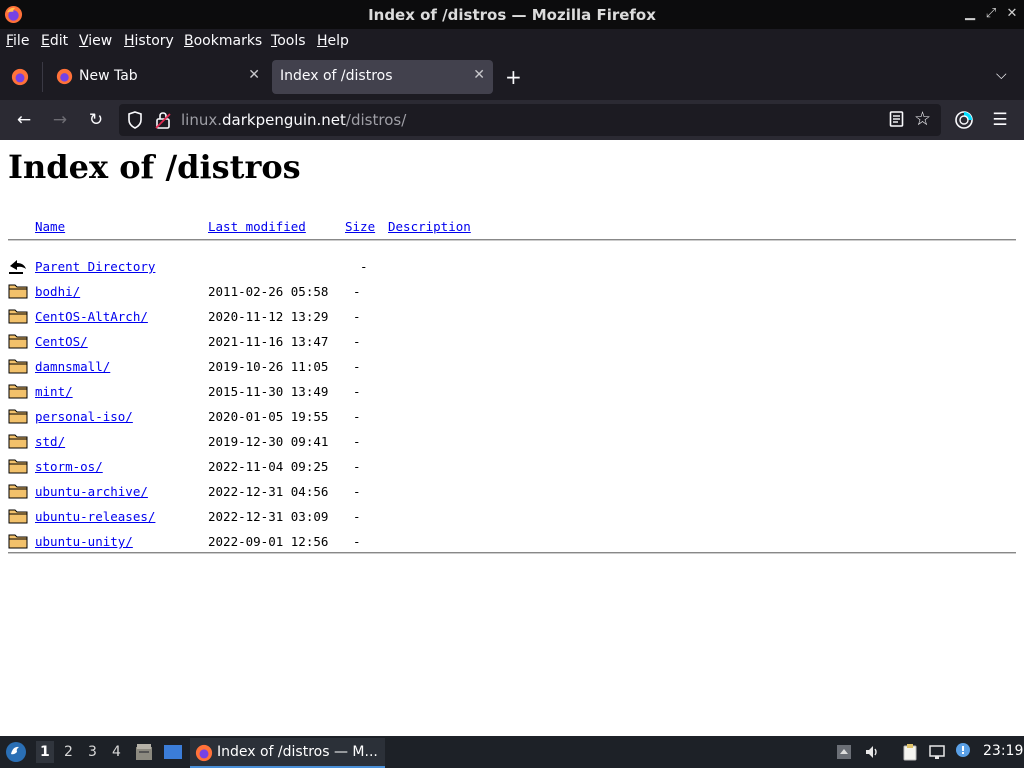  I want to click on tab-new-tab: New Tab ✕, so click(157, 77).